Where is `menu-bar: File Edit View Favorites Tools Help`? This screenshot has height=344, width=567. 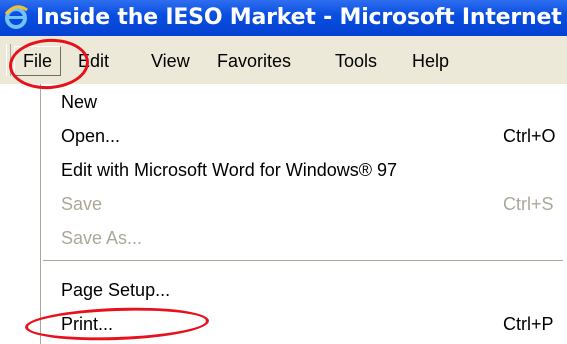
menu-bar: File Edit View Favorites Tools Help is located at coordinates (283, 60).